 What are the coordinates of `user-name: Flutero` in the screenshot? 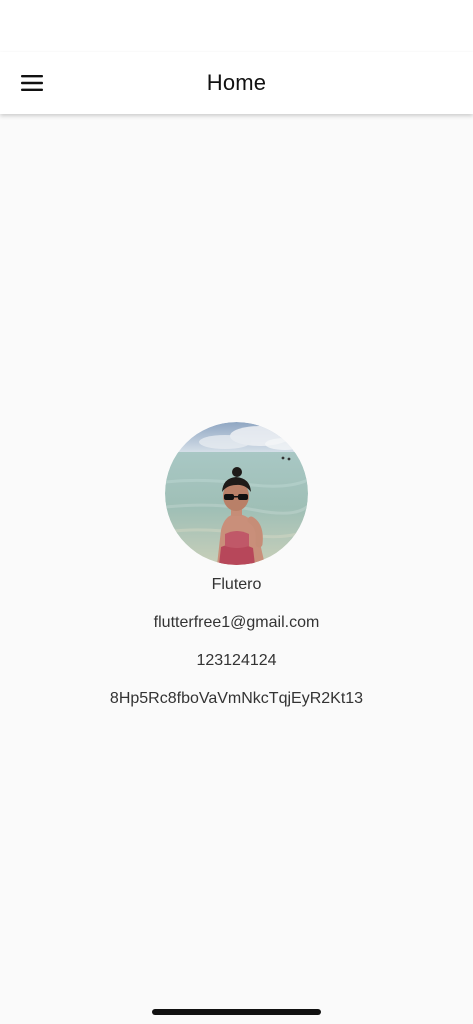 It's located at (236, 584).